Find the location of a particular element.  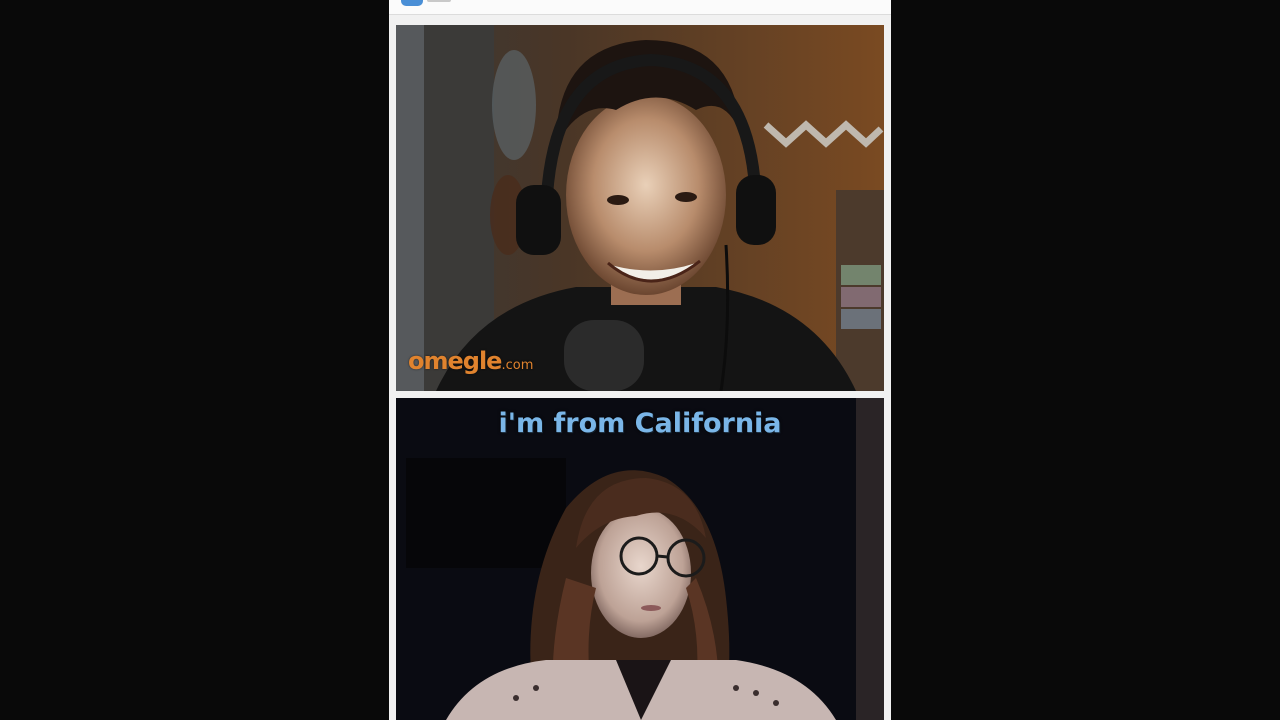

top-header is located at coordinates (640, 7).